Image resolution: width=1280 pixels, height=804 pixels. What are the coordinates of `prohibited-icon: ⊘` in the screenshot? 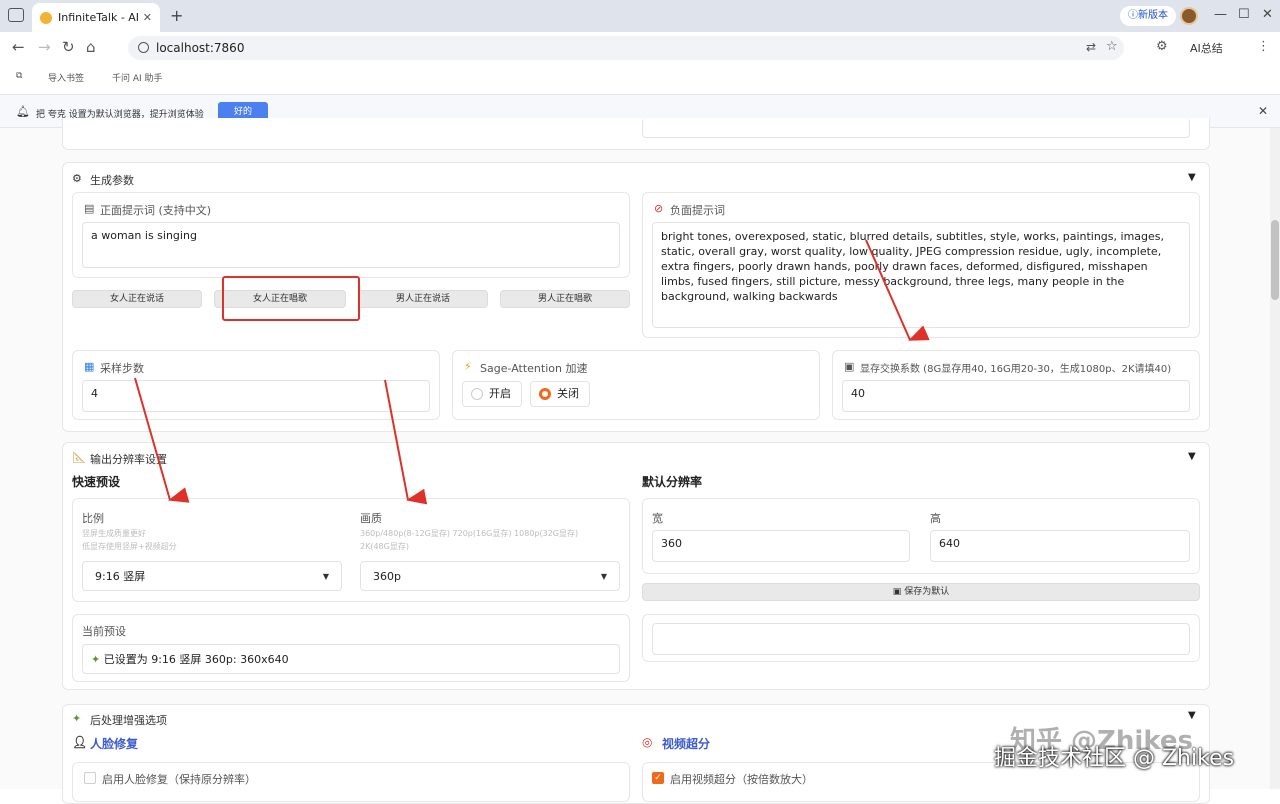 It's located at (659, 208).